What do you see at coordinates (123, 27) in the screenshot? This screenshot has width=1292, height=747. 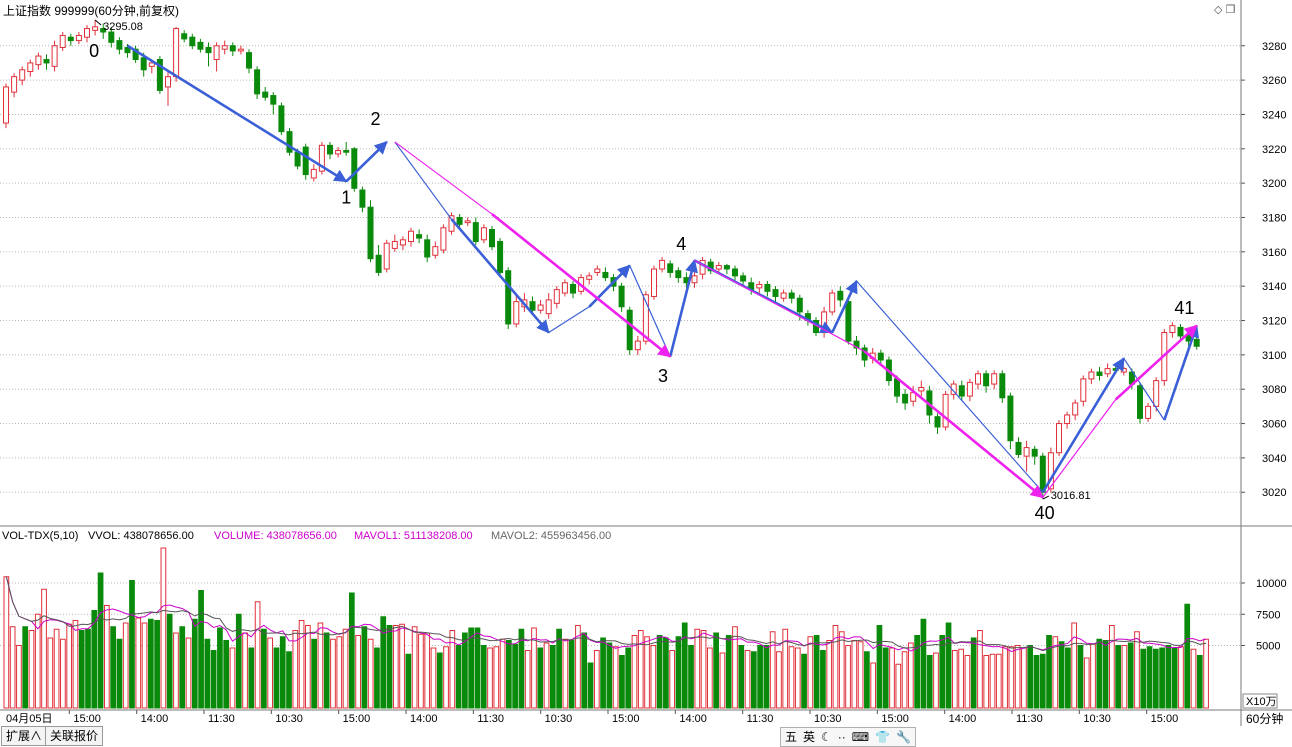 I see `high-value-label: 3295.08` at bounding box center [123, 27].